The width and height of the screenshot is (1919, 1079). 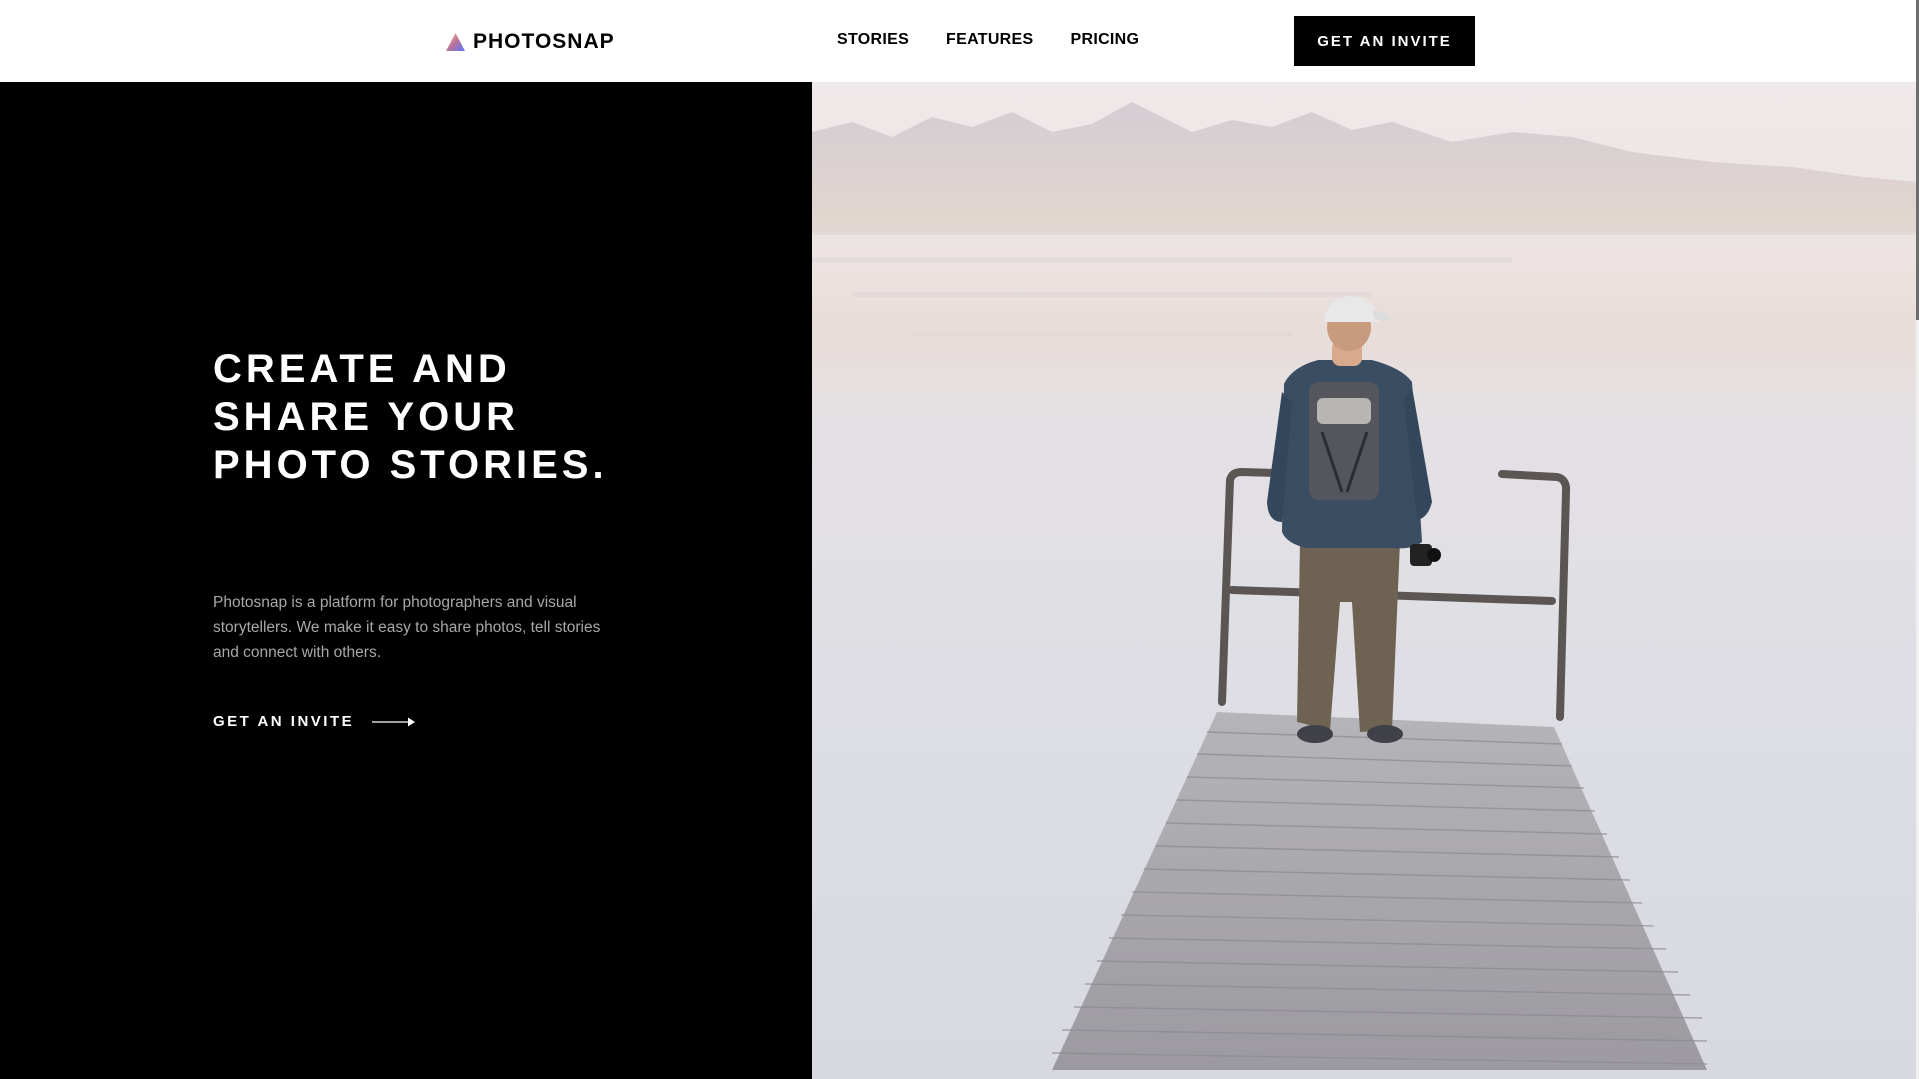 What do you see at coordinates (1105, 40) in the screenshot?
I see `nav-item-pricing: PRICING` at bounding box center [1105, 40].